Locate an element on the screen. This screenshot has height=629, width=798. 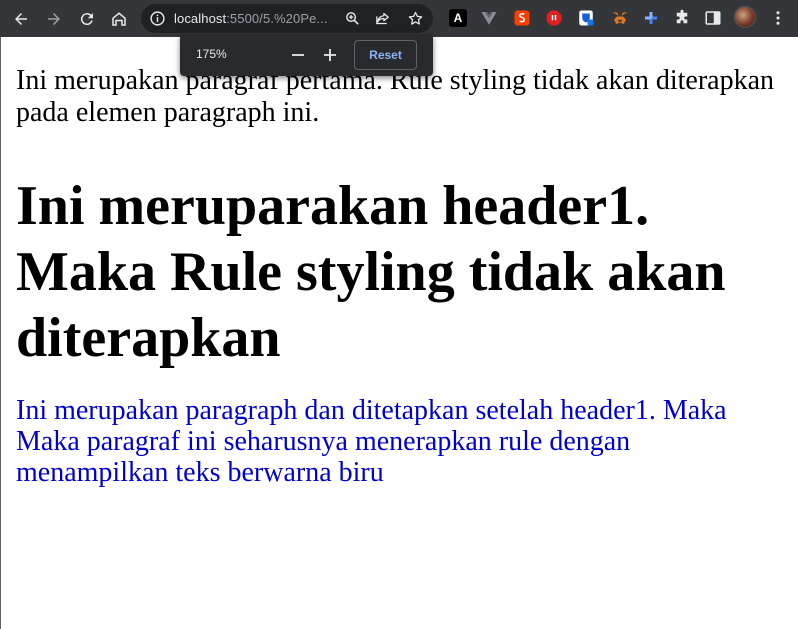
forward-button is located at coordinates (54, 19).